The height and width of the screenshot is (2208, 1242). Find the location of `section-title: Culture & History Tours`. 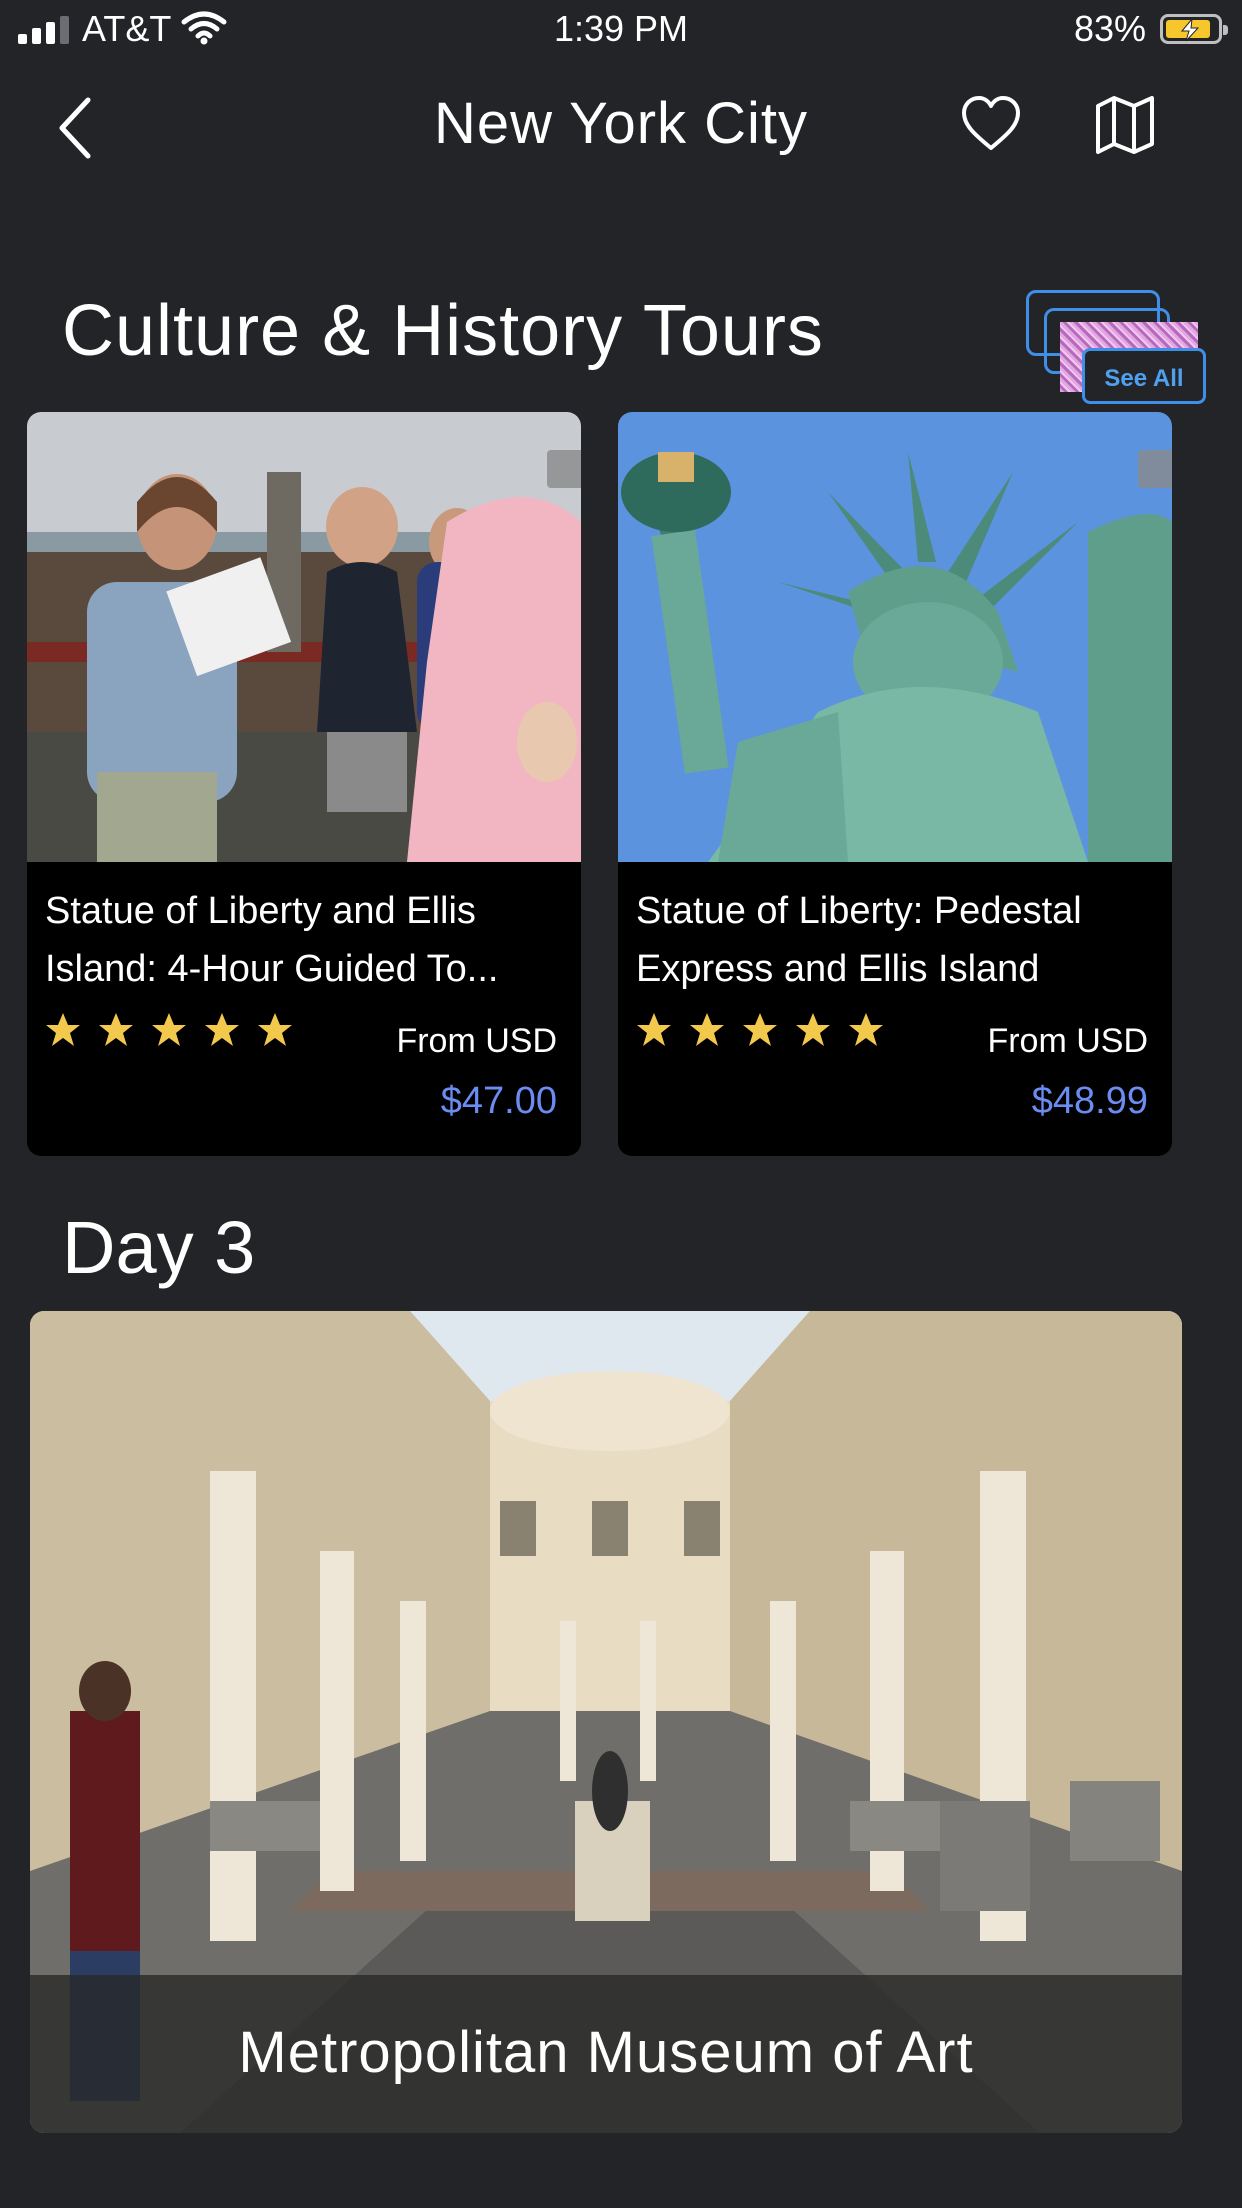

section-title: Culture & History Tours is located at coordinates (443, 331).